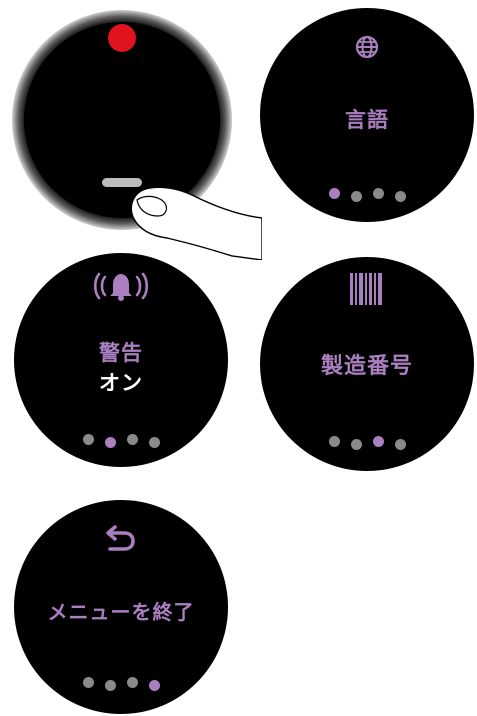 The width and height of the screenshot is (477, 716). What do you see at coordinates (122, 182) in the screenshot?
I see `side-button` at bounding box center [122, 182].